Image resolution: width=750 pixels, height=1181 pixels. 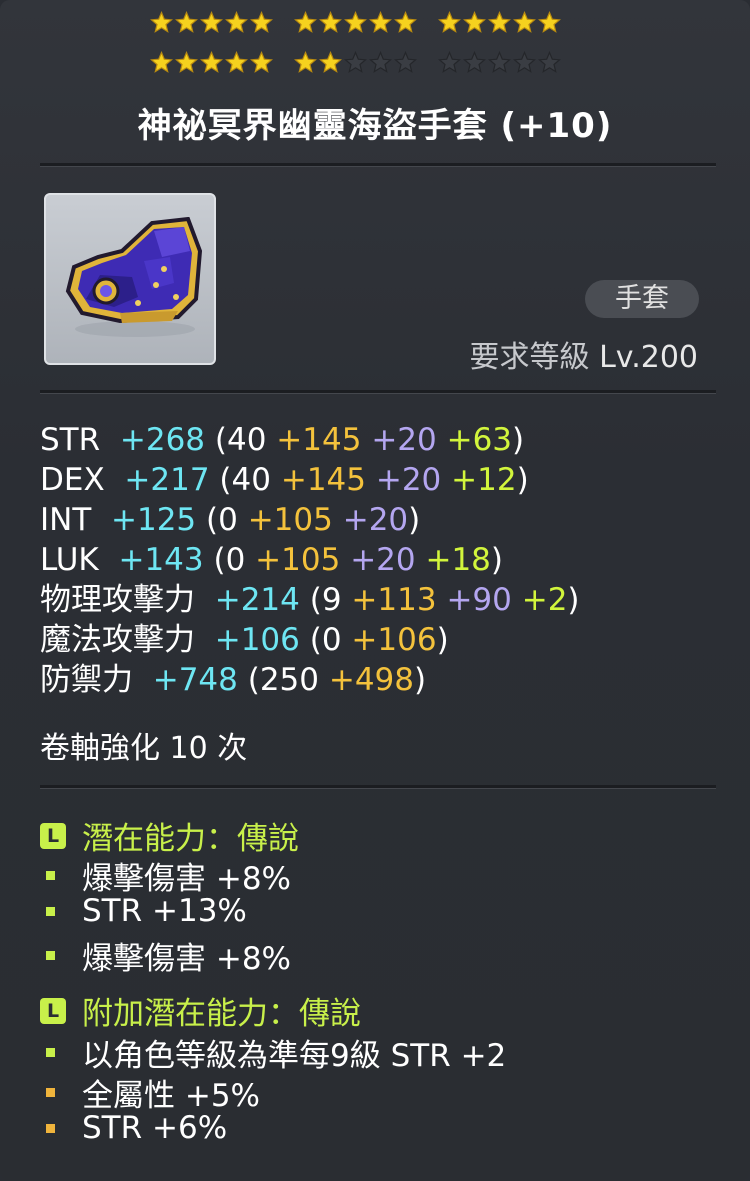 I want to click on item-icon-frame, so click(x=130, y=279).